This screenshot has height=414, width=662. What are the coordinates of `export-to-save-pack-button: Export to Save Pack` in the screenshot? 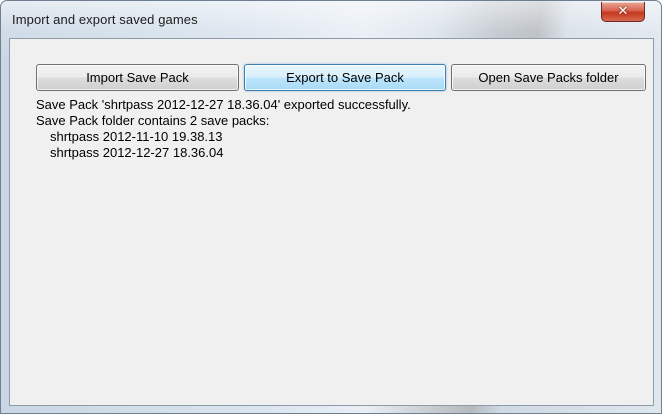 It's located at (345, 77).